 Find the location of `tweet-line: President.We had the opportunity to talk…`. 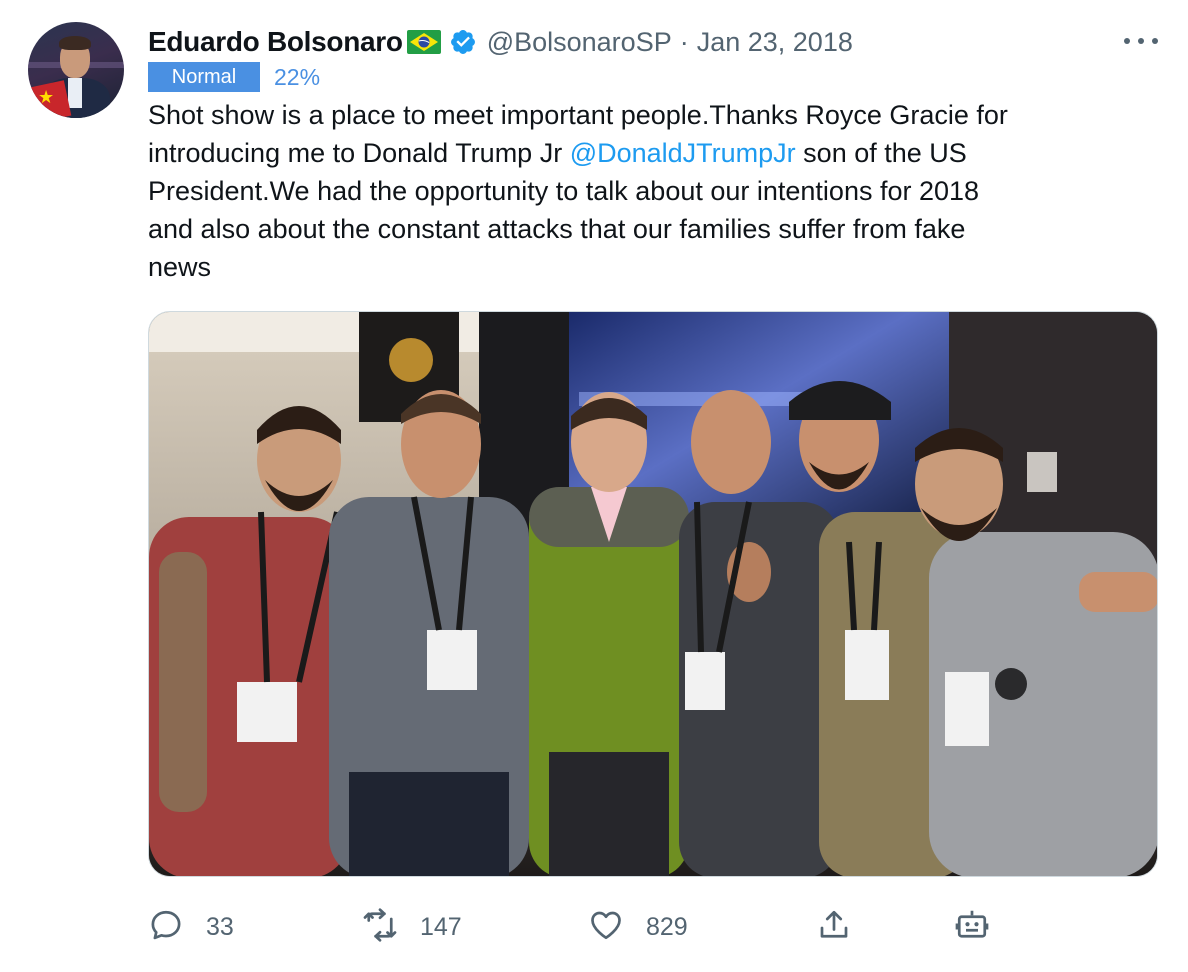

tweet-line: President.We had the opportunity to talk… is located at coordinates (564, 191).